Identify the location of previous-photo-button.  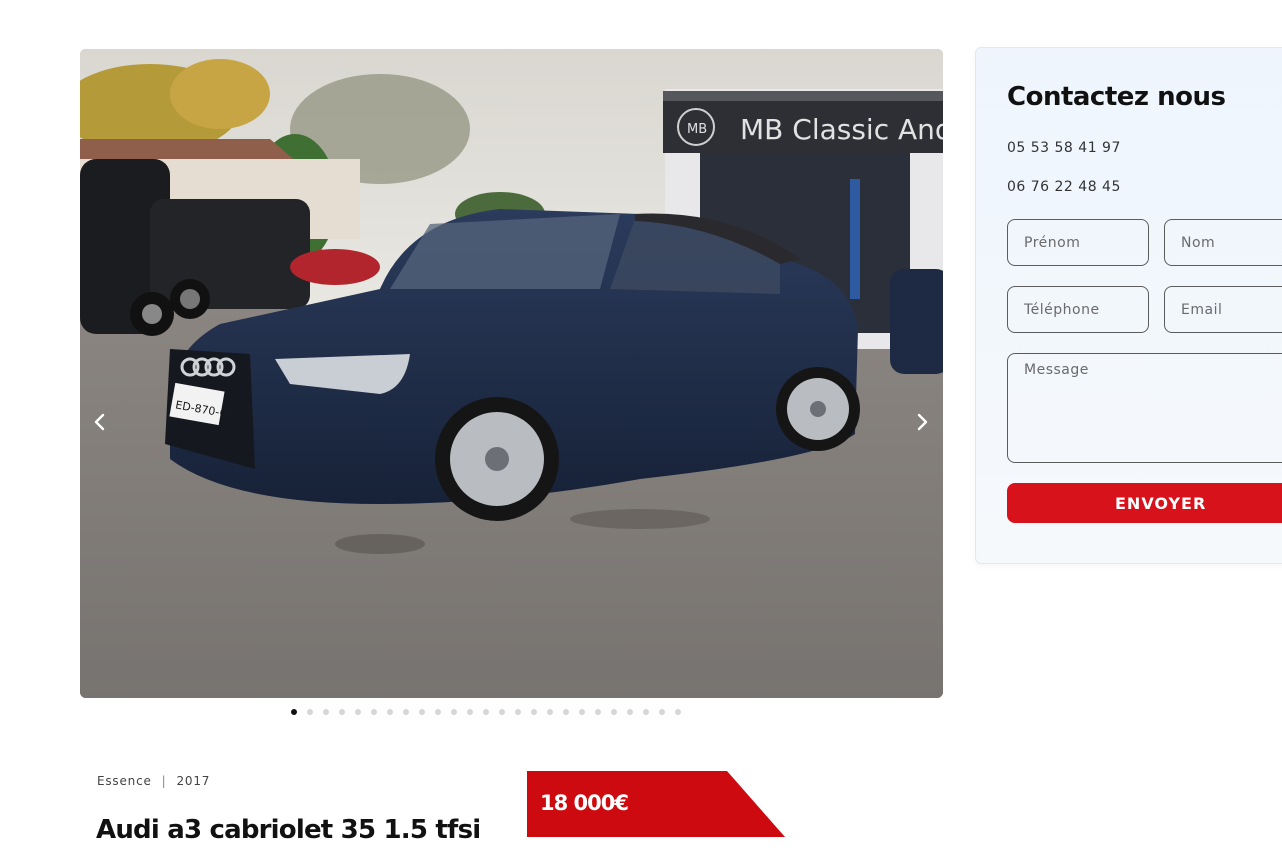
(100, 422).